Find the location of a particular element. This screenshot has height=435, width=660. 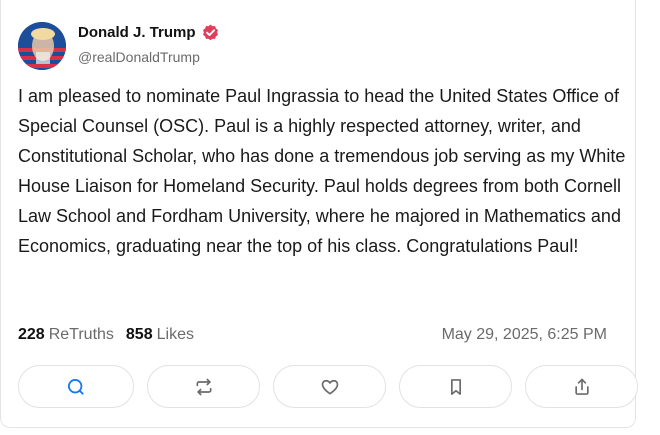

avatar-image is located at coordinates (42, 46).